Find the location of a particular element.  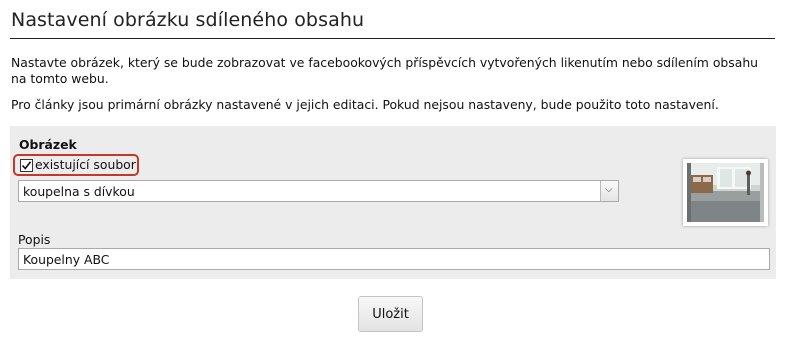

chevron-down-icon: ⌵ is located at coordinates (609, 189).